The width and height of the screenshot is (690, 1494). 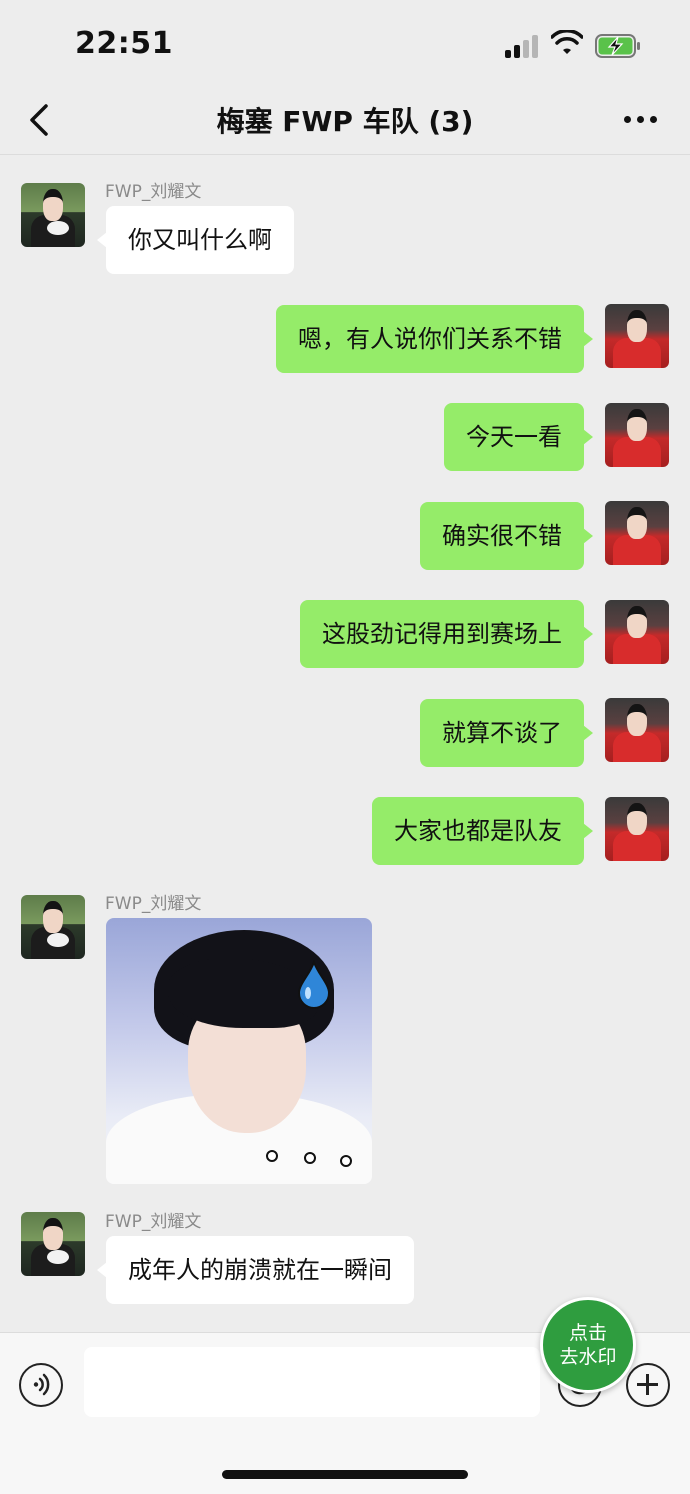 What do you see at coordinates (345, 44) in the screenshot?
I see `status-bar: 22:51` at bounding box center [345, 44].